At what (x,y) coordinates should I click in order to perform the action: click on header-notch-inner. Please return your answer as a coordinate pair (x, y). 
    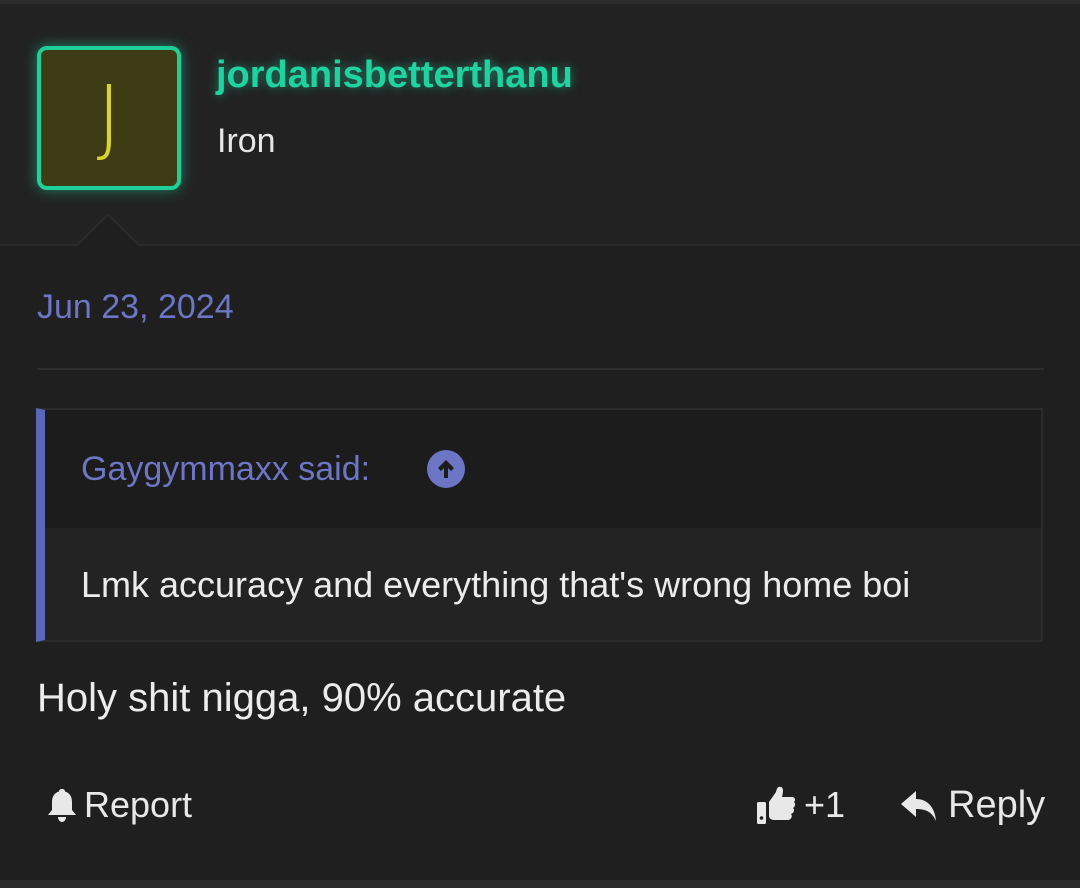
    Looking at the image, I should click on (108, 231).